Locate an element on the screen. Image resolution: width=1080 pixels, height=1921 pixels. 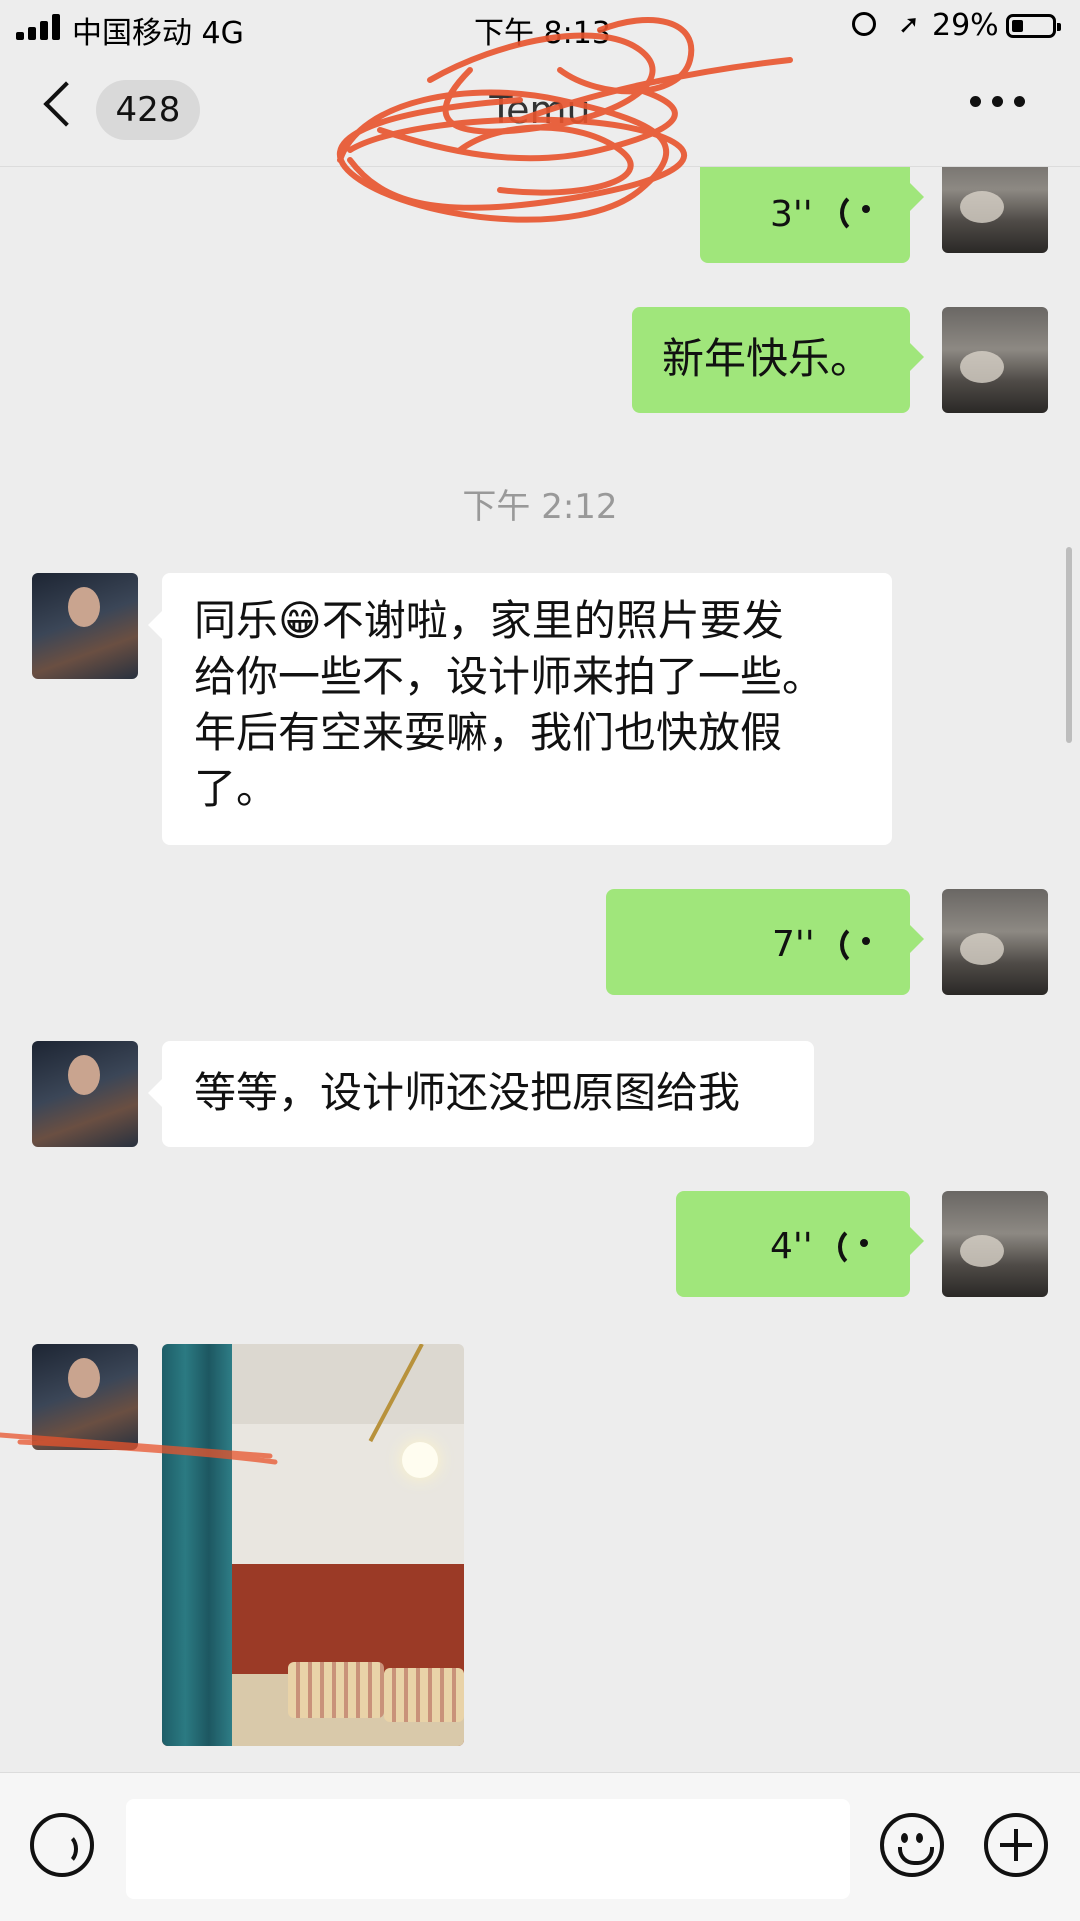
battery-icon is located at coordinates (1033, 26).